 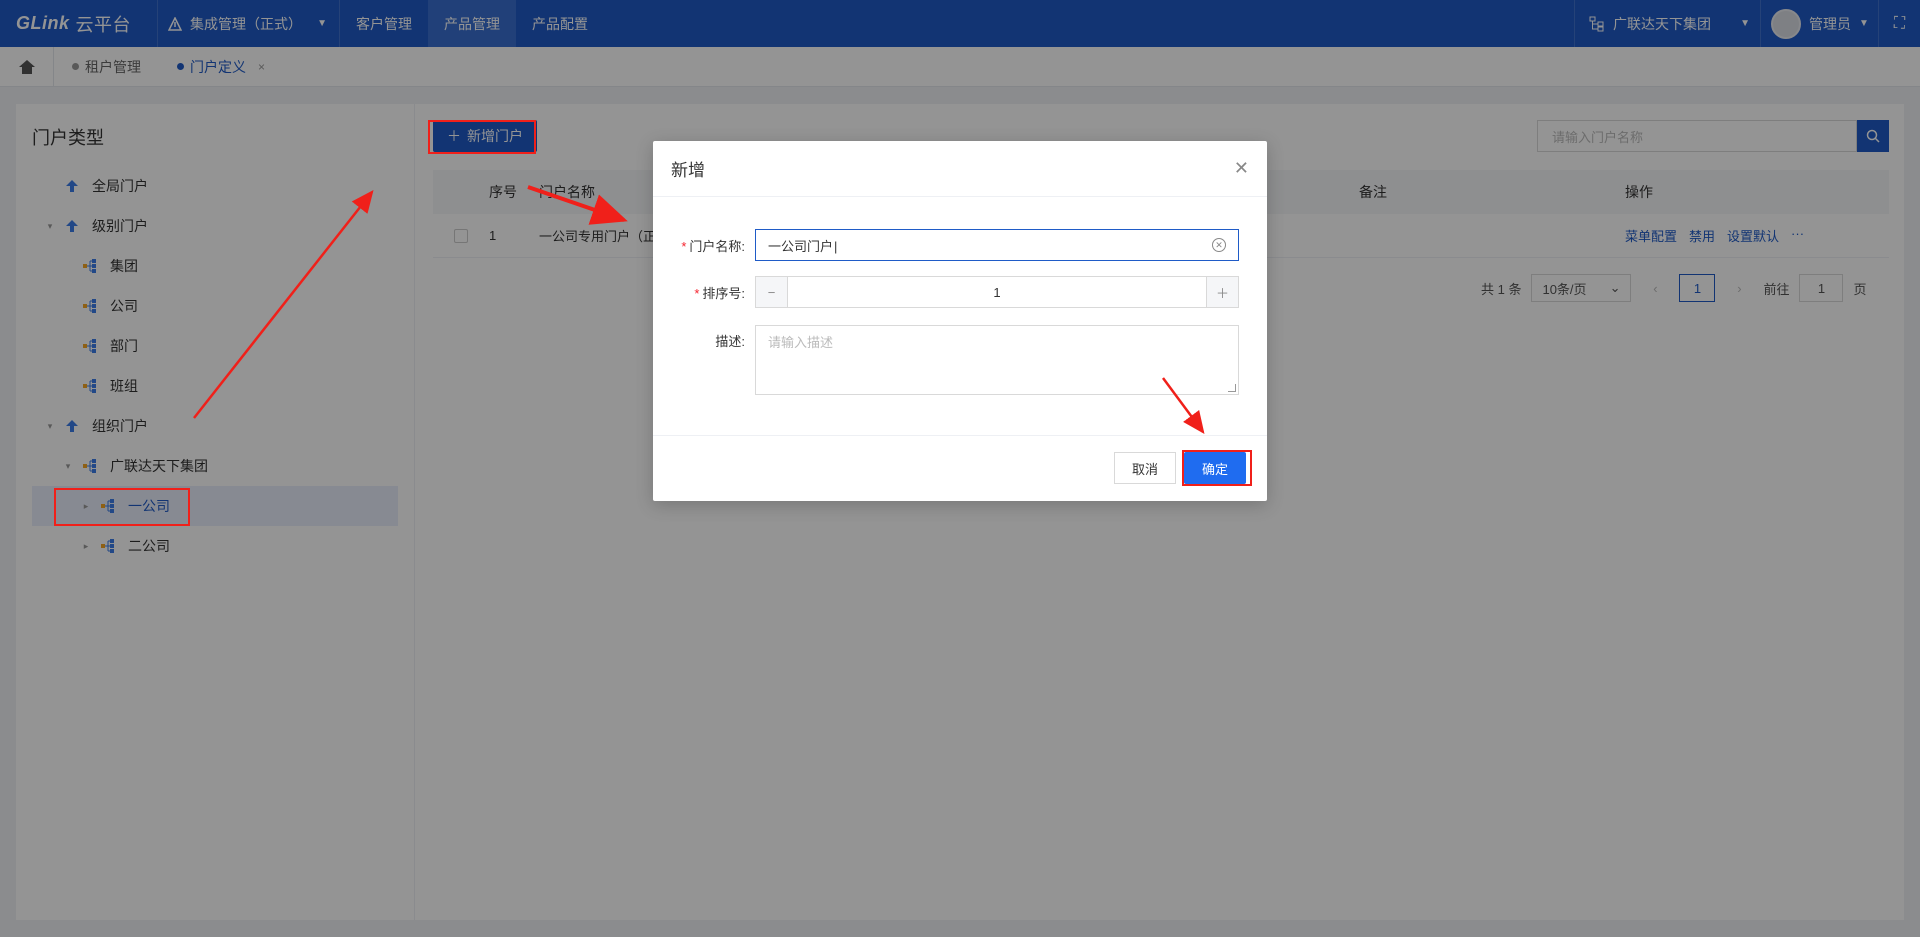 What do you see at coordinates (1241, 168) in the screenshot?
I see `close-icon: ✕` at bounding box center [1241, 168].